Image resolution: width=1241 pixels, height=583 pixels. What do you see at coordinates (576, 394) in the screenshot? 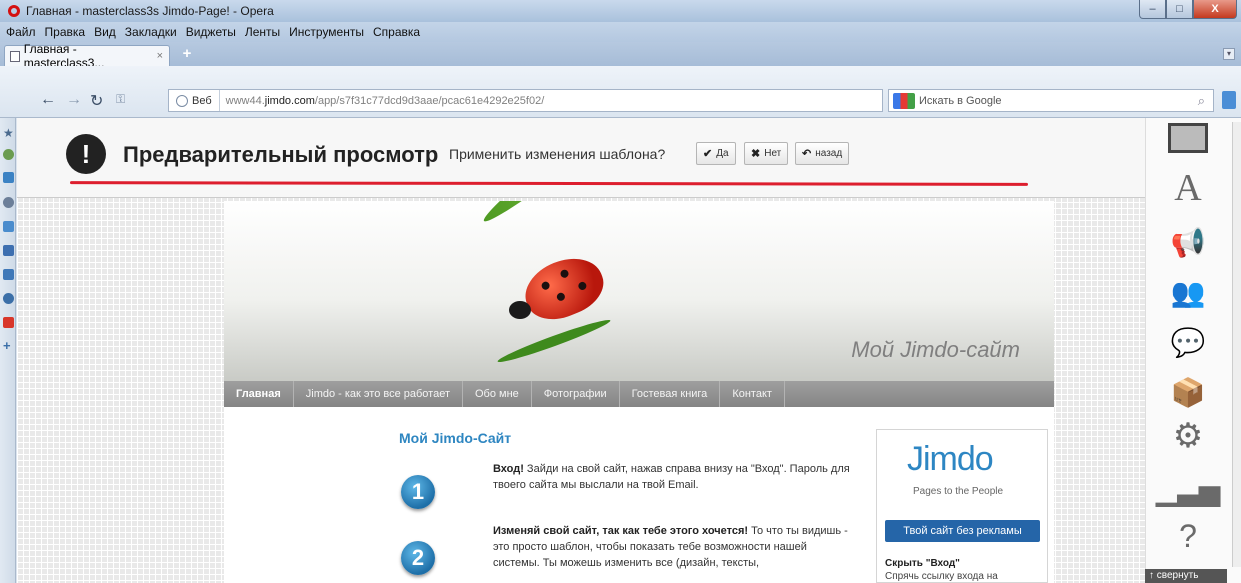
I see `nav-photos: Фотографии` at bounding box center [576, 394].